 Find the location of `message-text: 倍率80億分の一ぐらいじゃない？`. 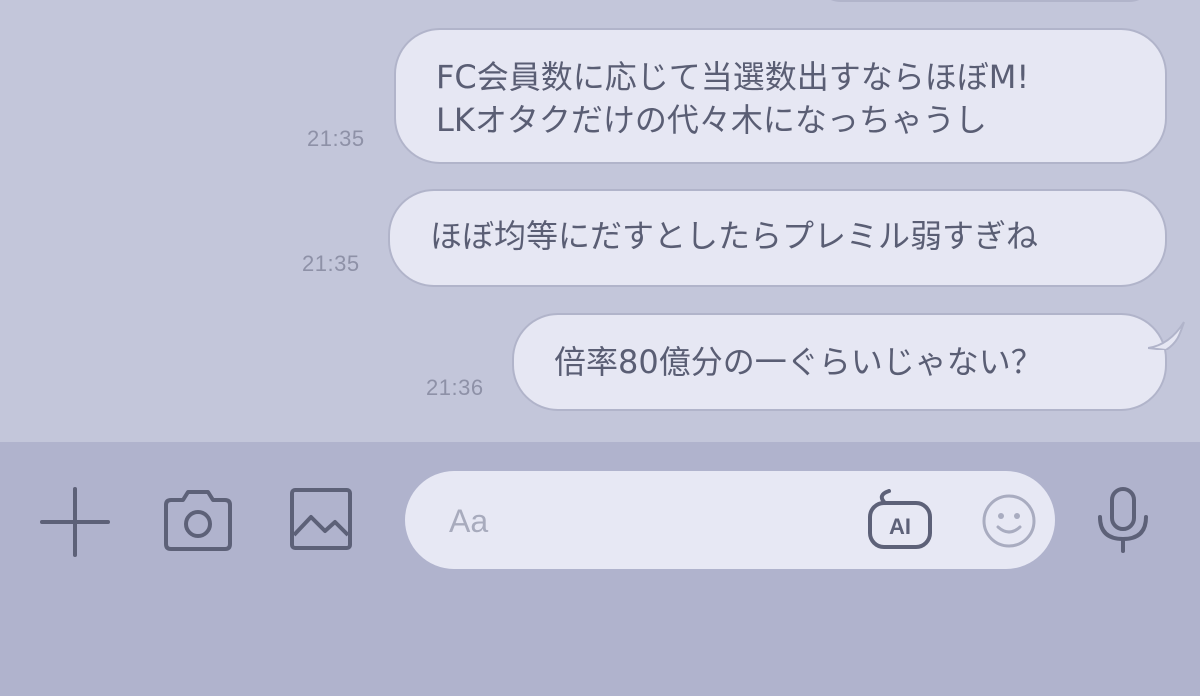

message-text: 倍率80億分の一ぐらいじゃない？ is located at coordinates (798, 362).